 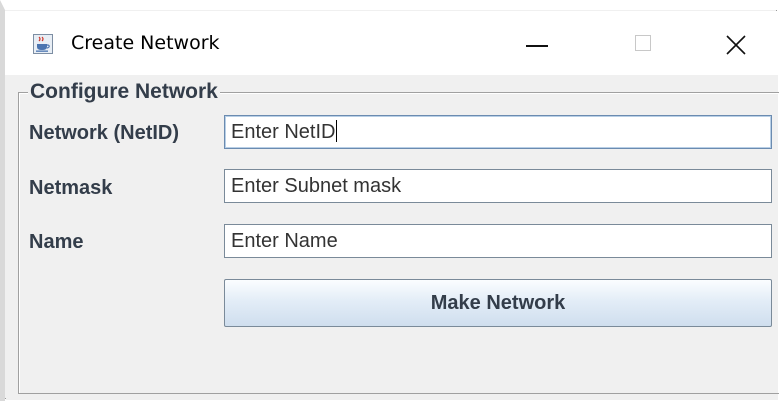 I want to click on maximize-icon, so click(x=643, y=43).